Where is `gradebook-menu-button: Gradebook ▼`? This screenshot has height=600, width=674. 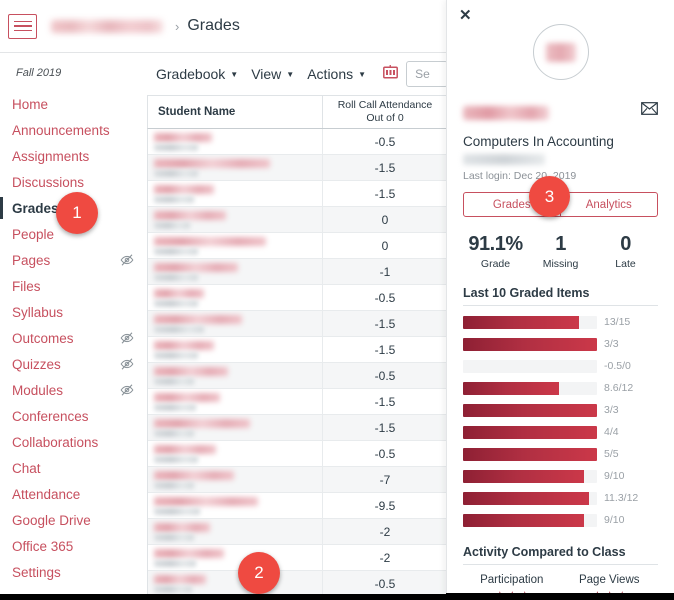 gradebook-menu-button: Gradebook ▼ is located at coordinates (199, 74).